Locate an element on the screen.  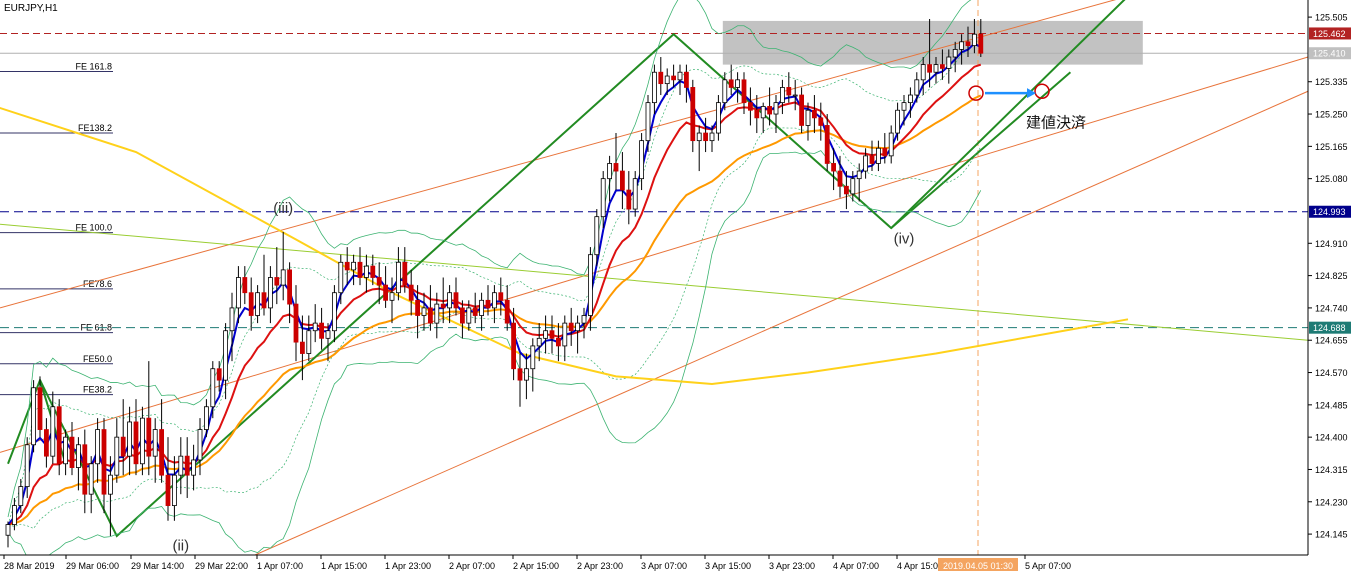
fib-level-label: FE138.2 is located at coordinates (95, 128).